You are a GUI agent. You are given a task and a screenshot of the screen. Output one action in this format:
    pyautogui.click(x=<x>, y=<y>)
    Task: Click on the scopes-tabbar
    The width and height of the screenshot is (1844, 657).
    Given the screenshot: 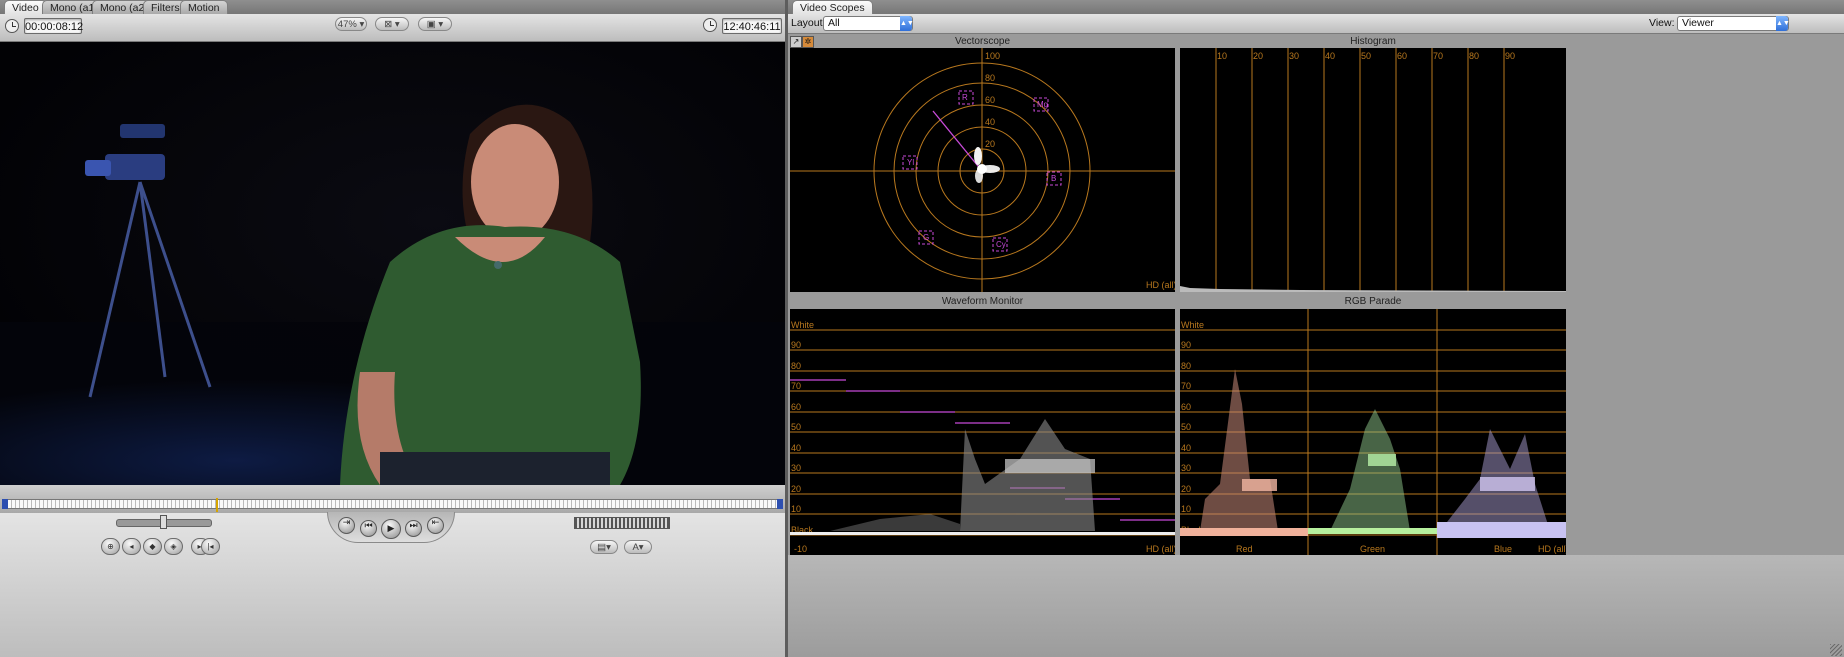 What is the action you would take?
    pyautogui.click(x=1316, y=7)
    